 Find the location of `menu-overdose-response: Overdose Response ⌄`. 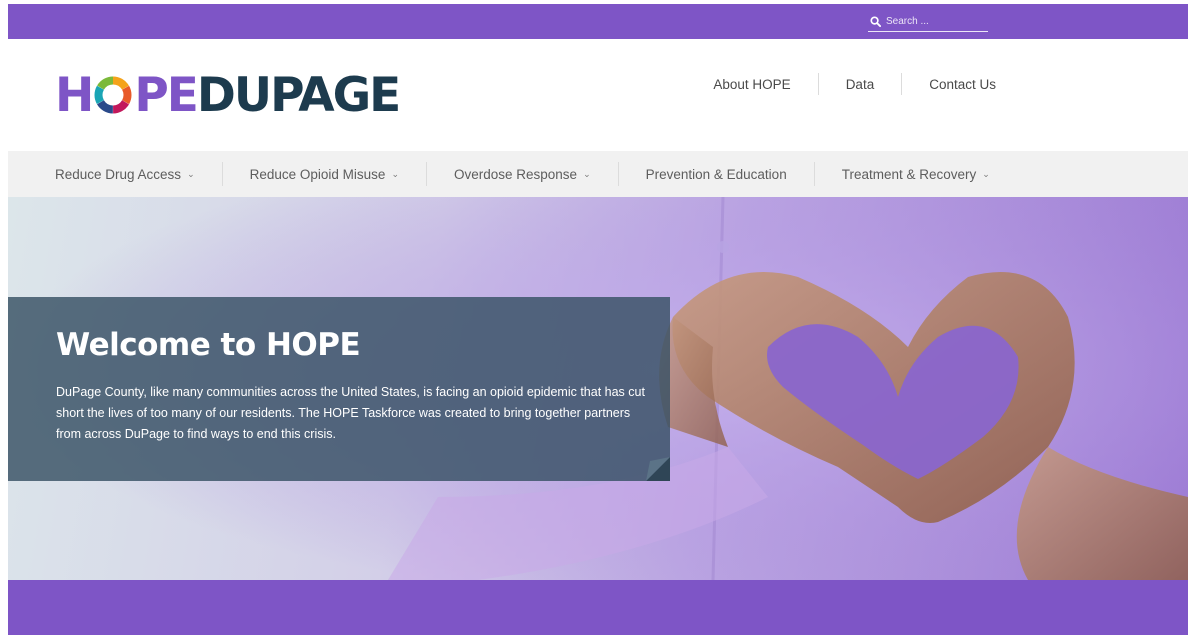

menu-overdose-response: Overdose Response ⌄ is located at coordinates (522, 174).